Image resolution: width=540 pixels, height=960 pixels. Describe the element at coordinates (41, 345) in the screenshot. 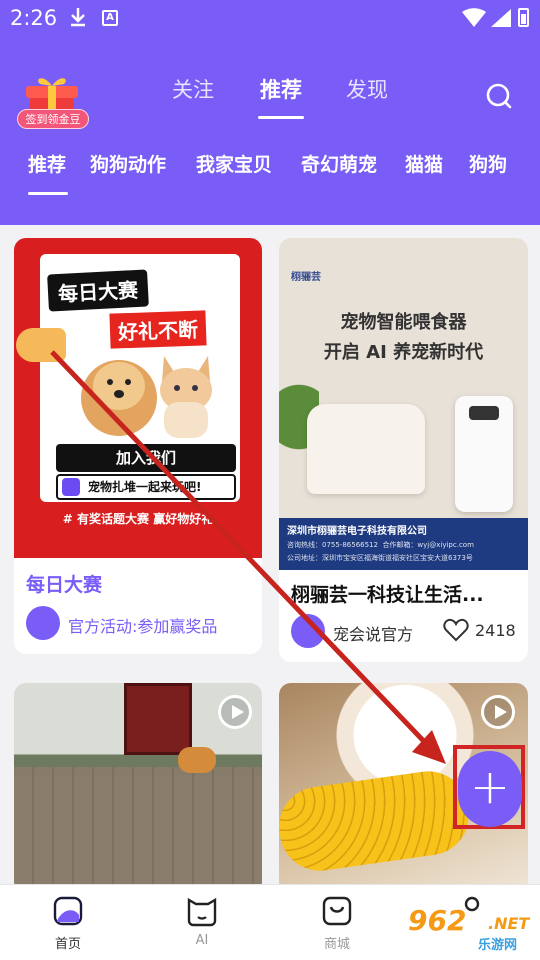

I see `pointing-hand-icon` at that location.